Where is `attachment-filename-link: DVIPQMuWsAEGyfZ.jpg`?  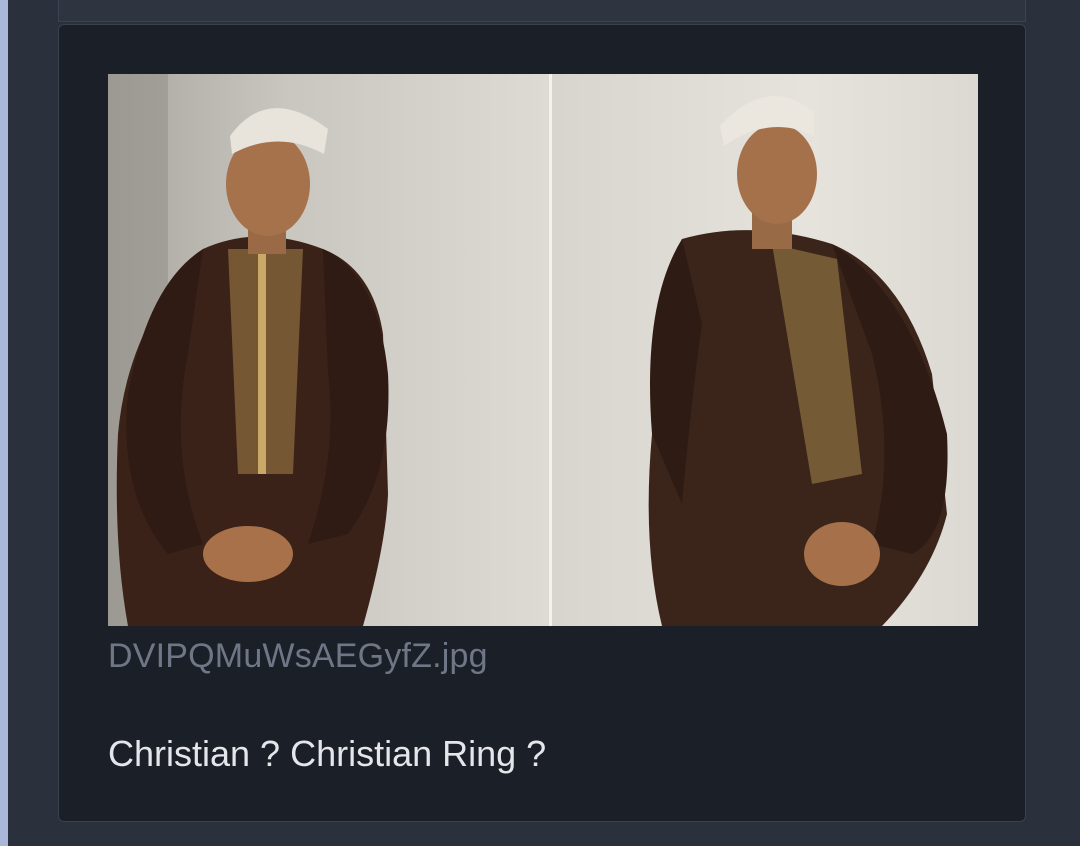
attachment-filename-link: DVIPQMuWsAEGyfZ.jpg is located at coordinates (298, 656).